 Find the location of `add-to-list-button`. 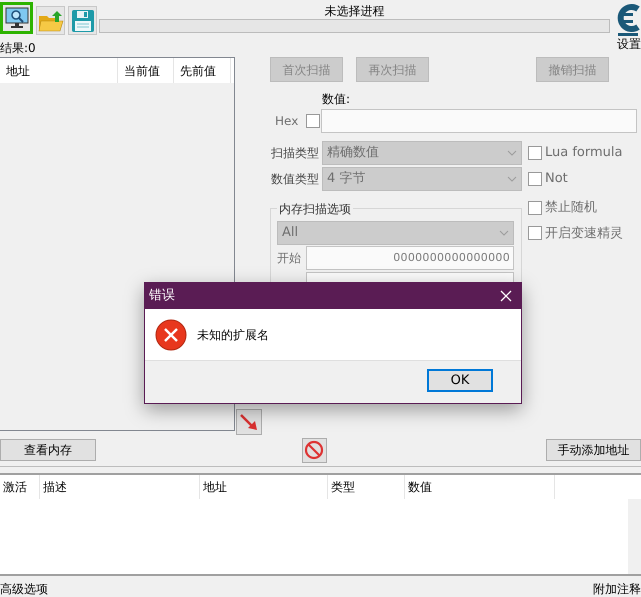

add-to-list-button is located at coordinates (249, 422).